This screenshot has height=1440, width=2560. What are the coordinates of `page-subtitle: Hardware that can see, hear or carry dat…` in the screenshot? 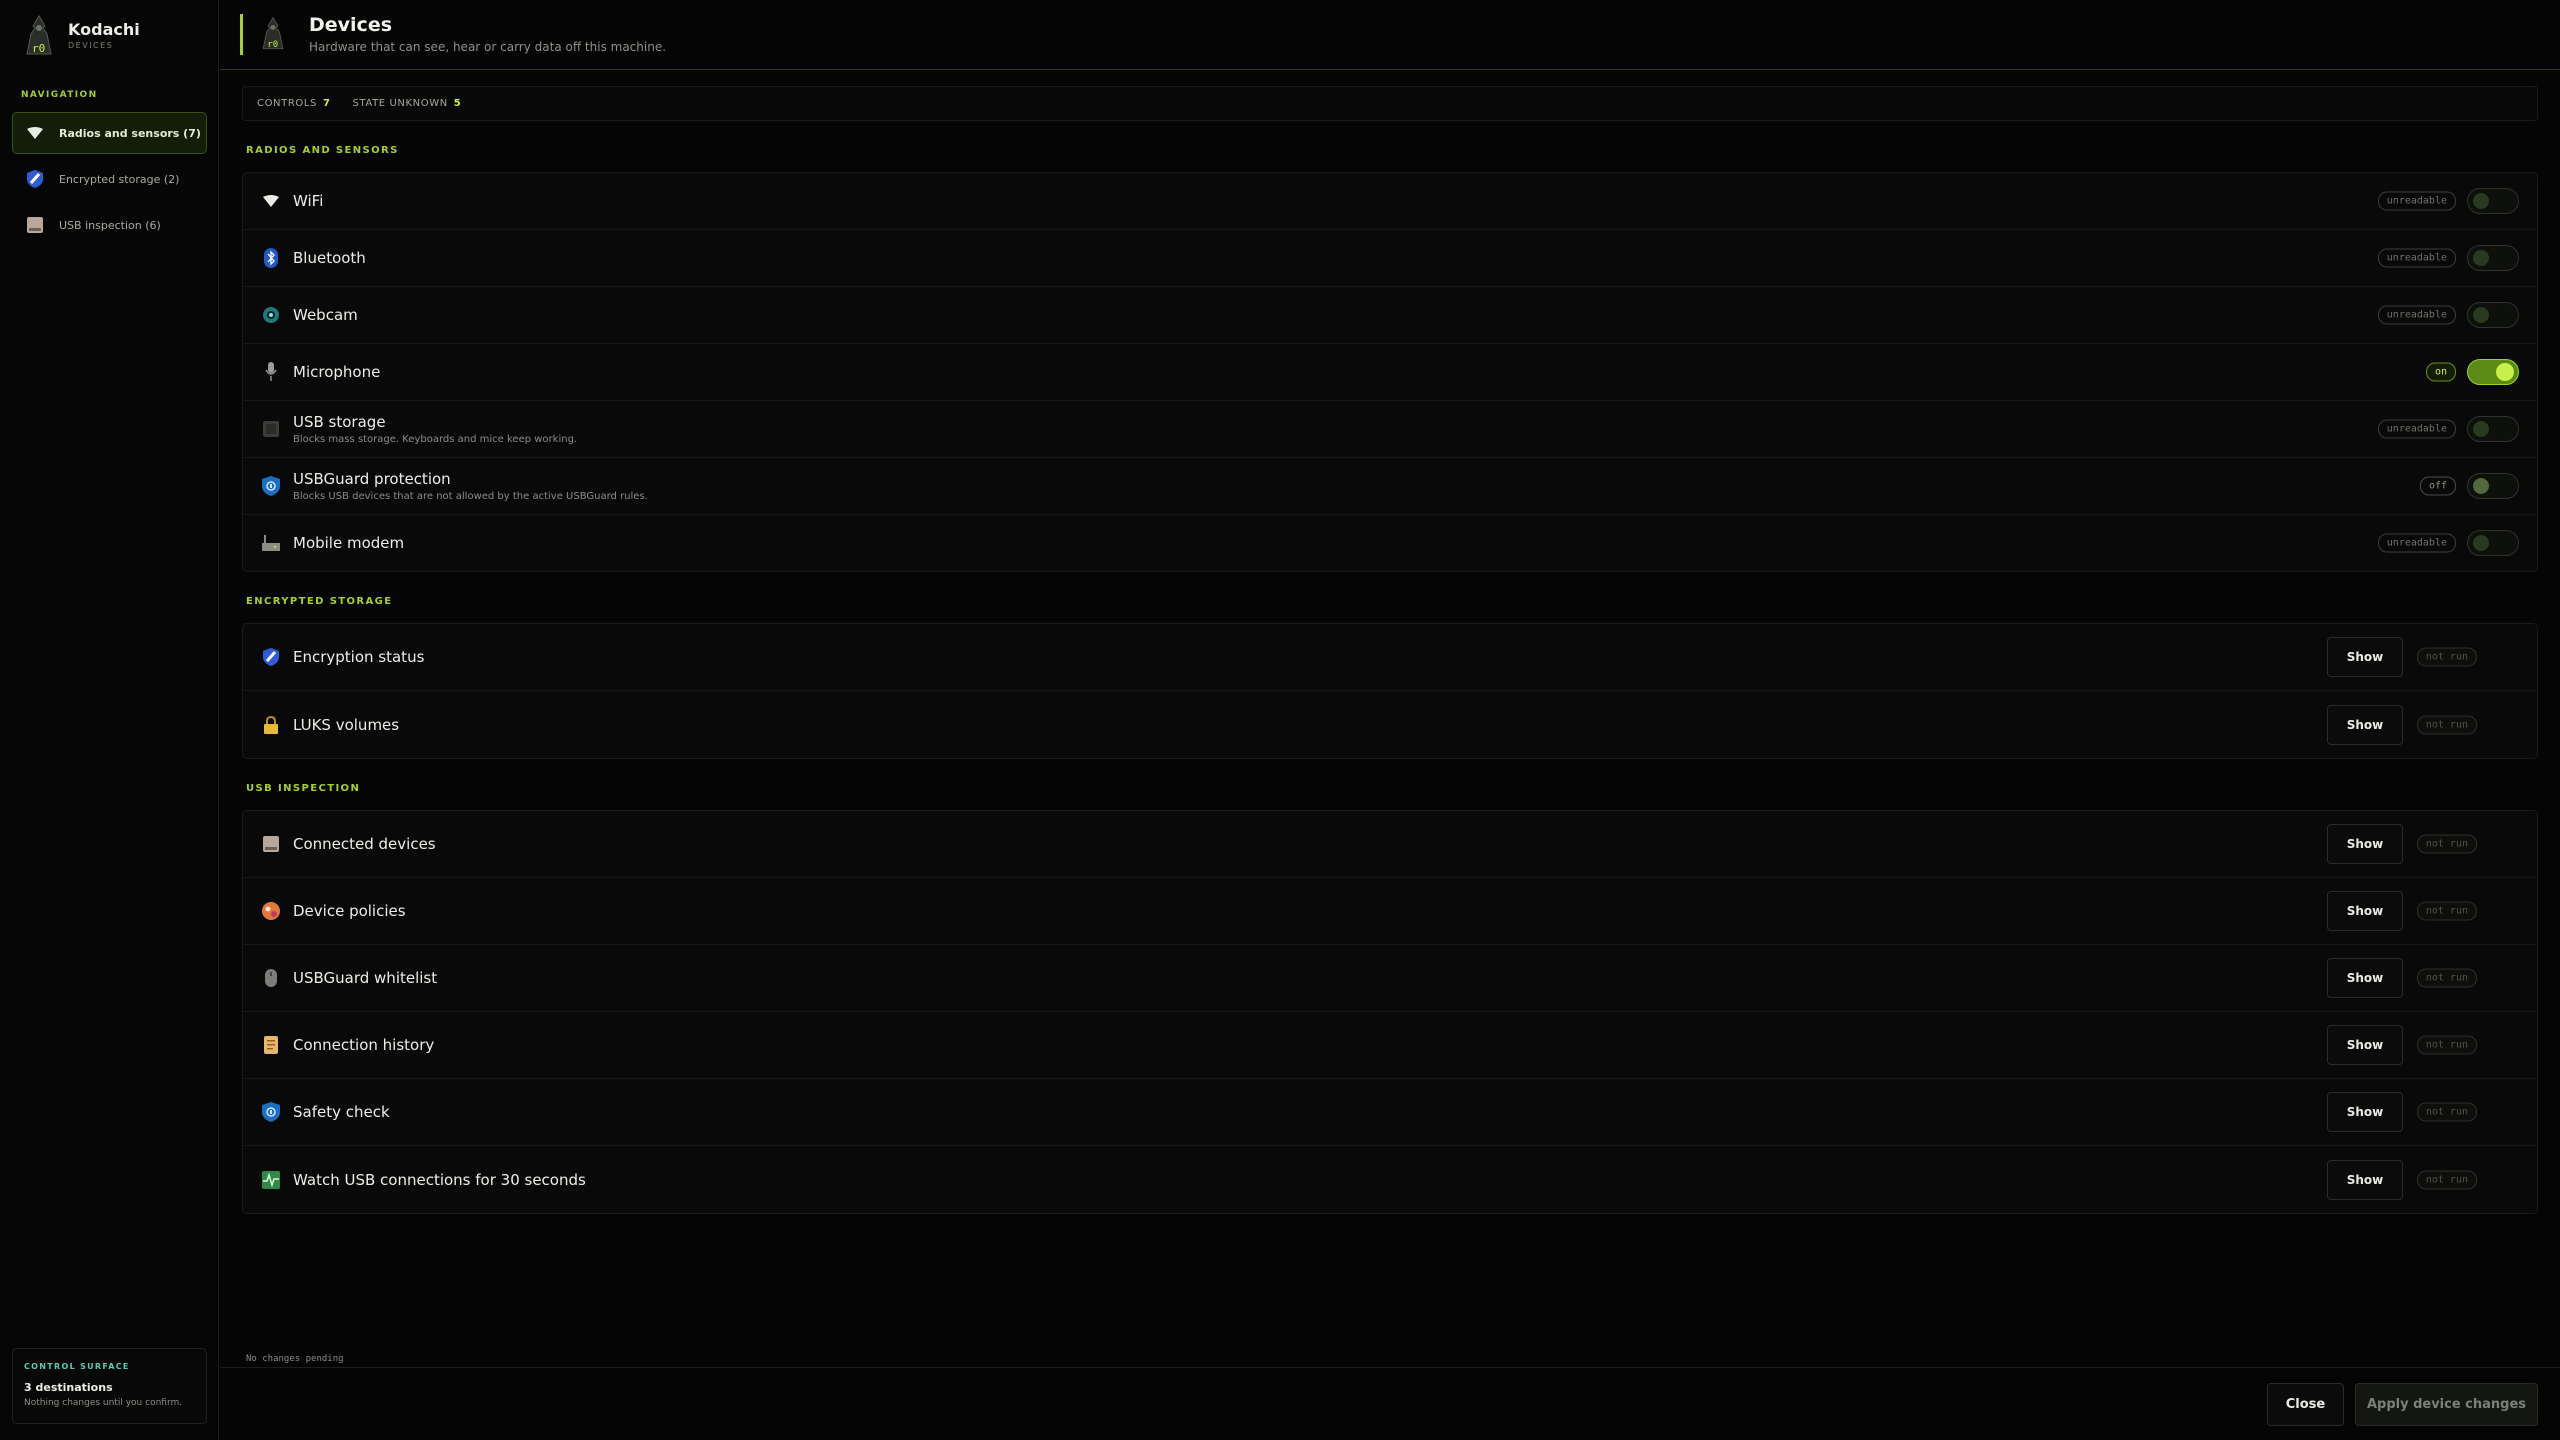 It's located at (488, 47).